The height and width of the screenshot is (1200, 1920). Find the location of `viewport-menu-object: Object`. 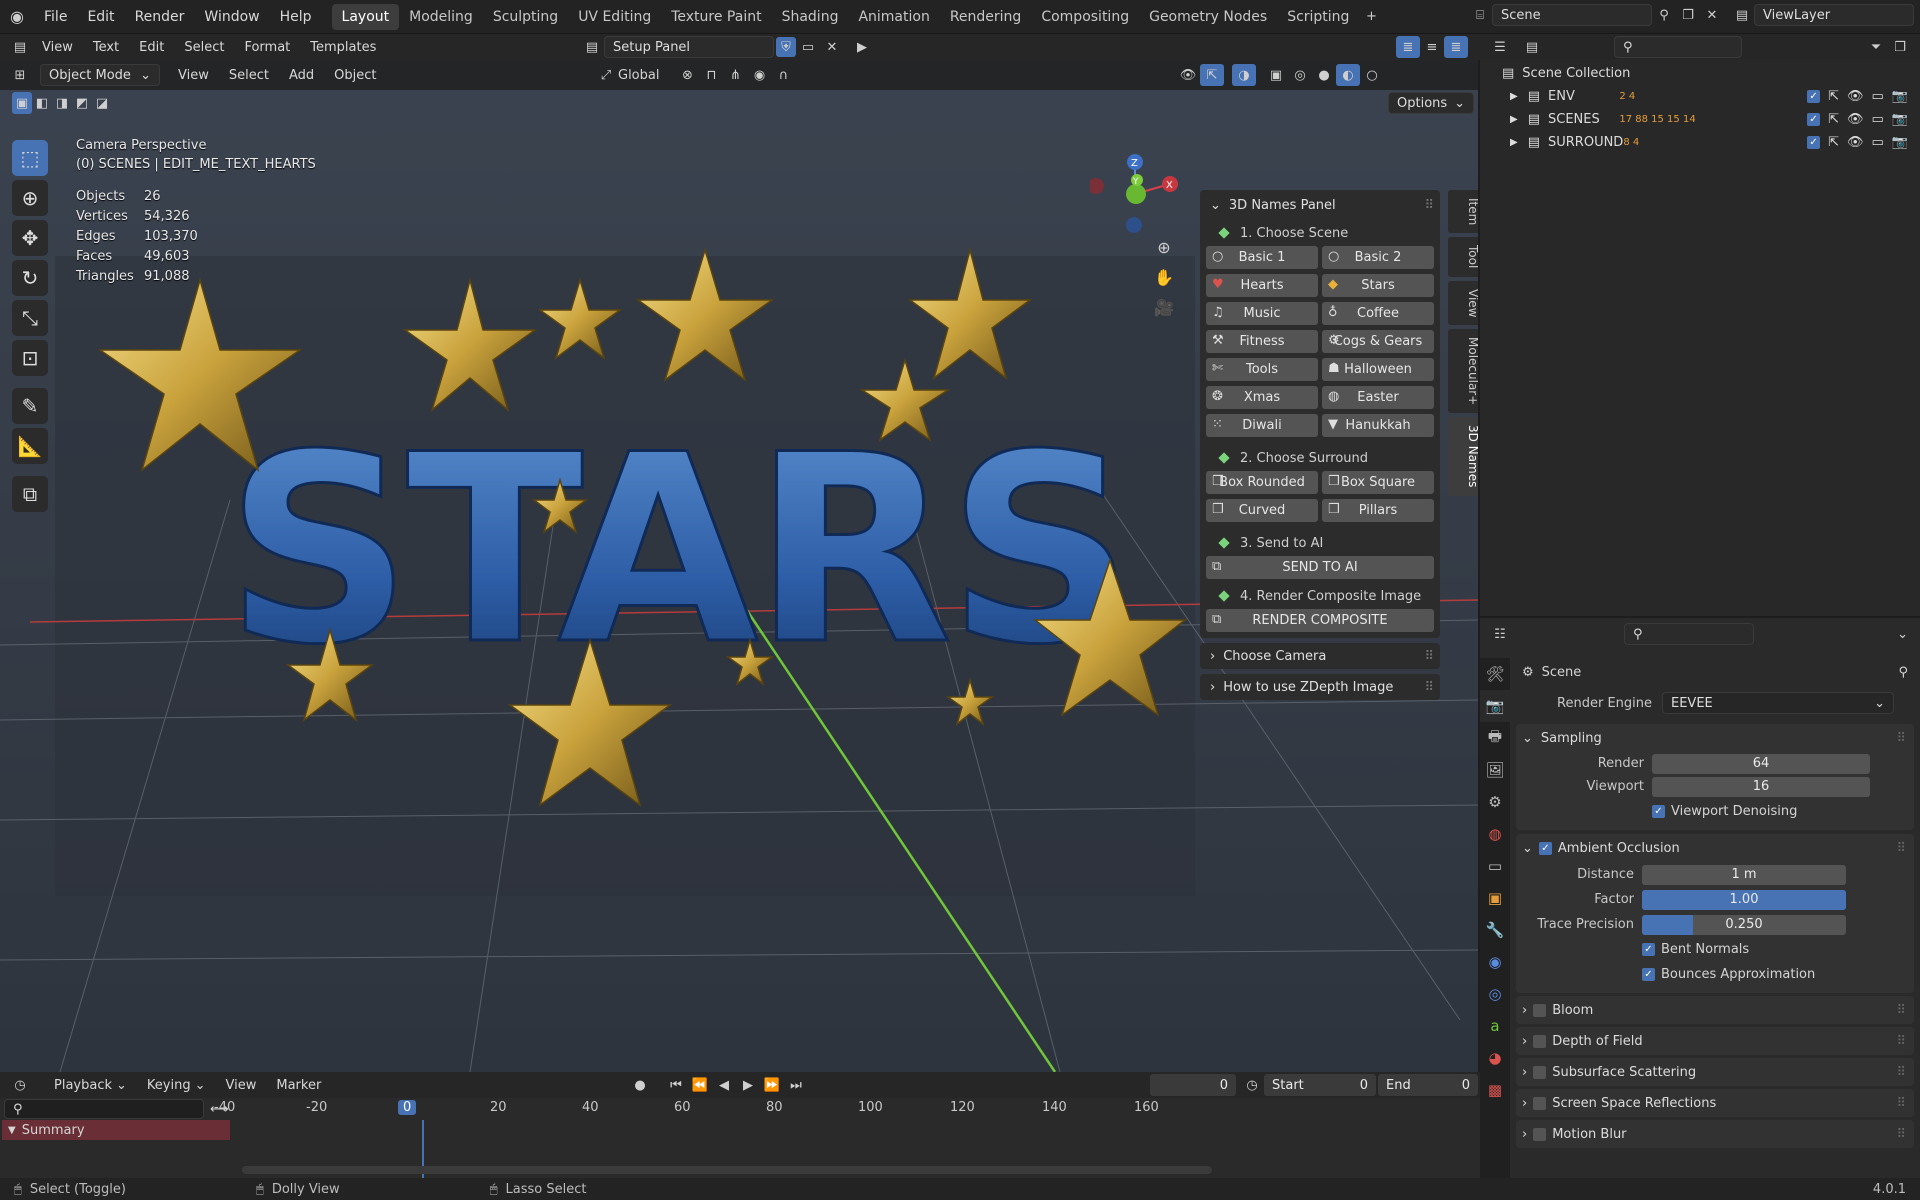

viewport-menu-object: Object is located at coordinates (355, 75).